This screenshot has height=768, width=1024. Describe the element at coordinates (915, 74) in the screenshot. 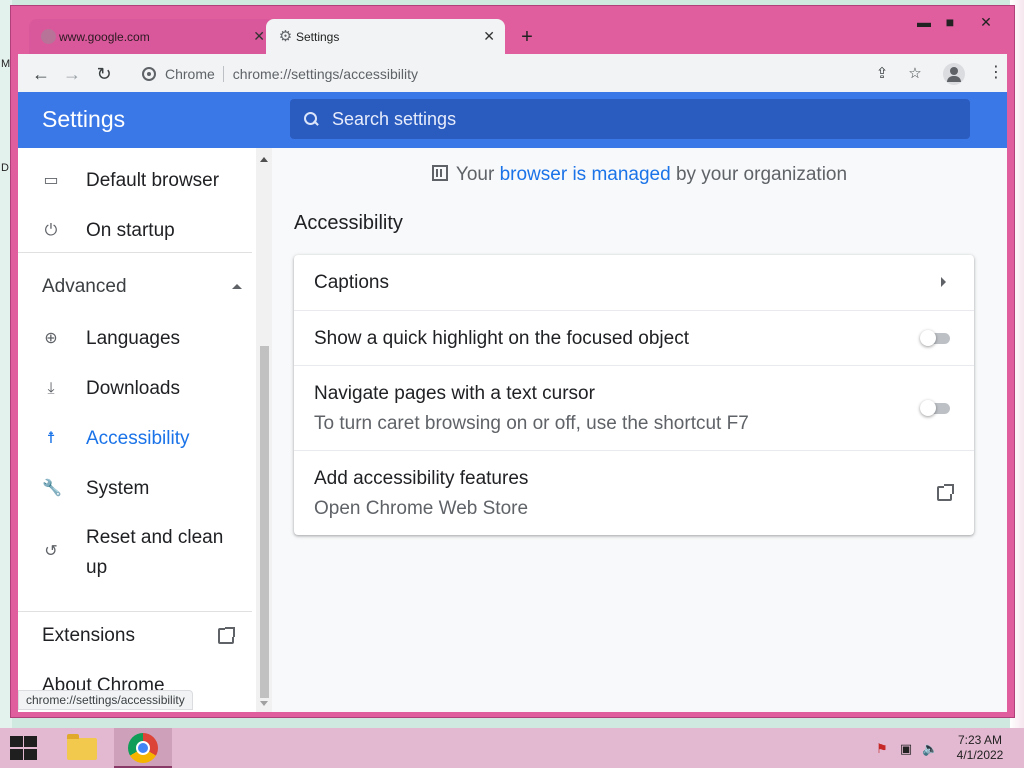

I see `bookmark-star-icon: ☆` at that location.